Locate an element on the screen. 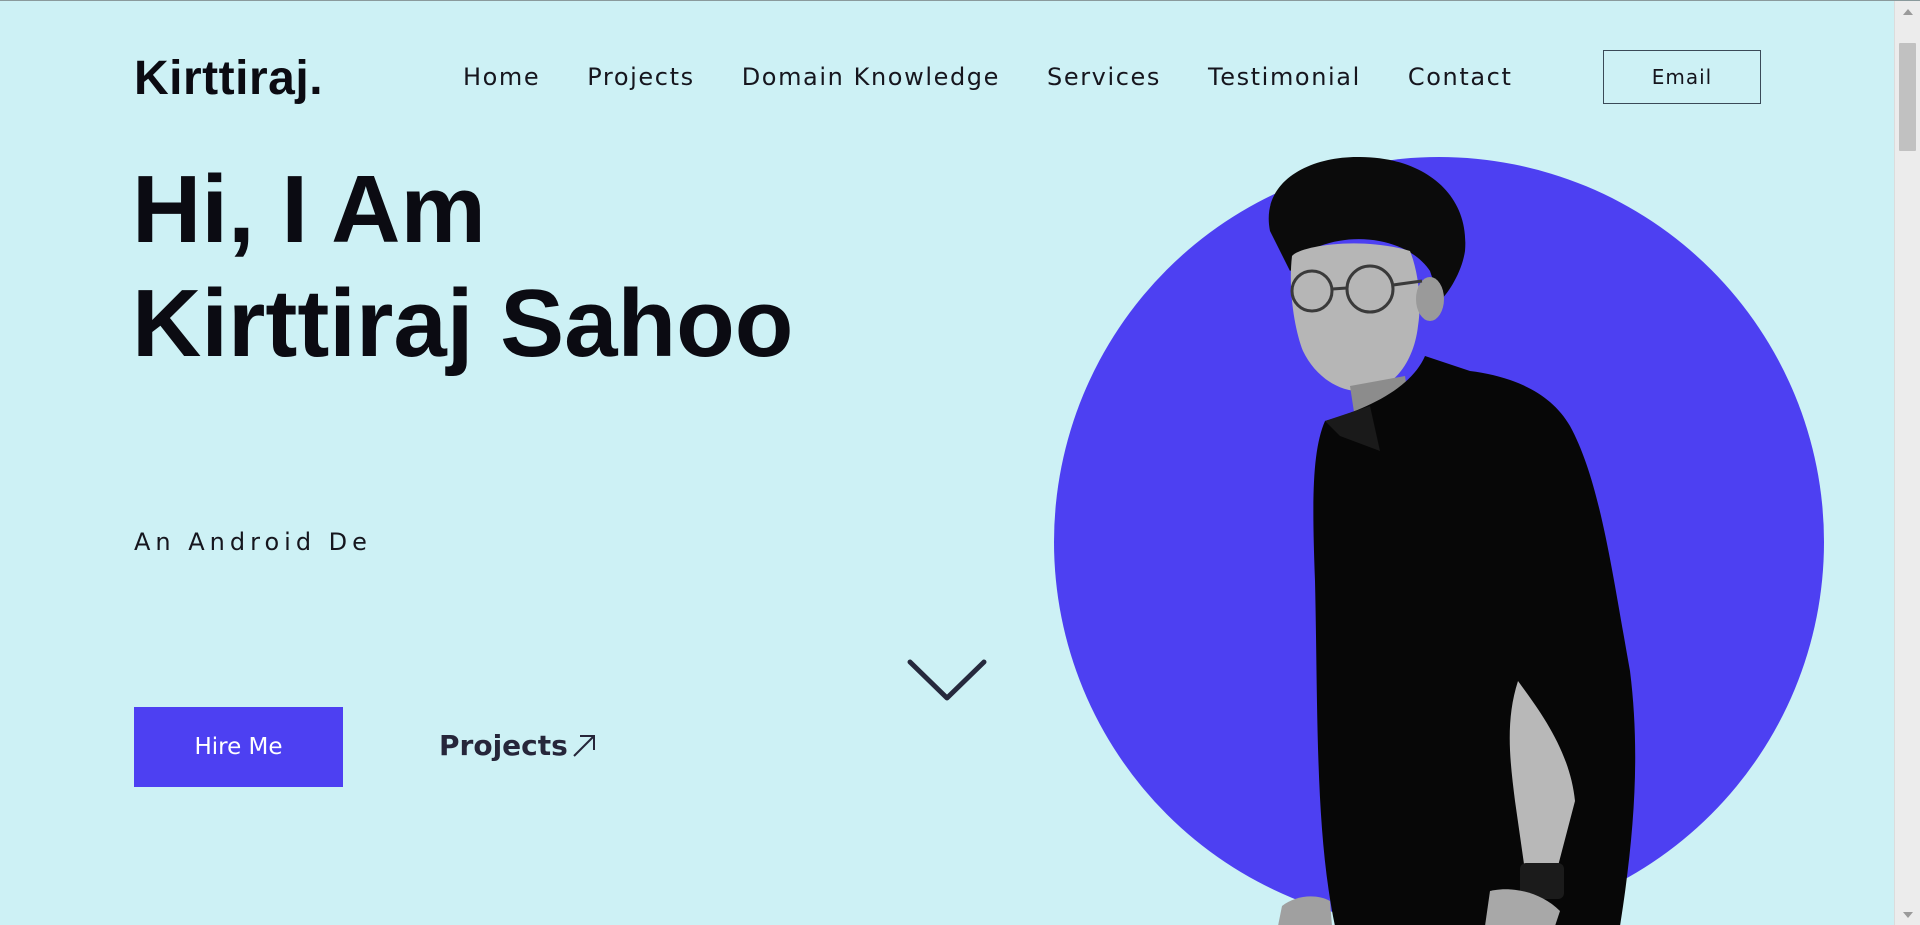 The width and height of the screenshot is (1920, 925). nav-home: Home is located at coordinates (501, 77).